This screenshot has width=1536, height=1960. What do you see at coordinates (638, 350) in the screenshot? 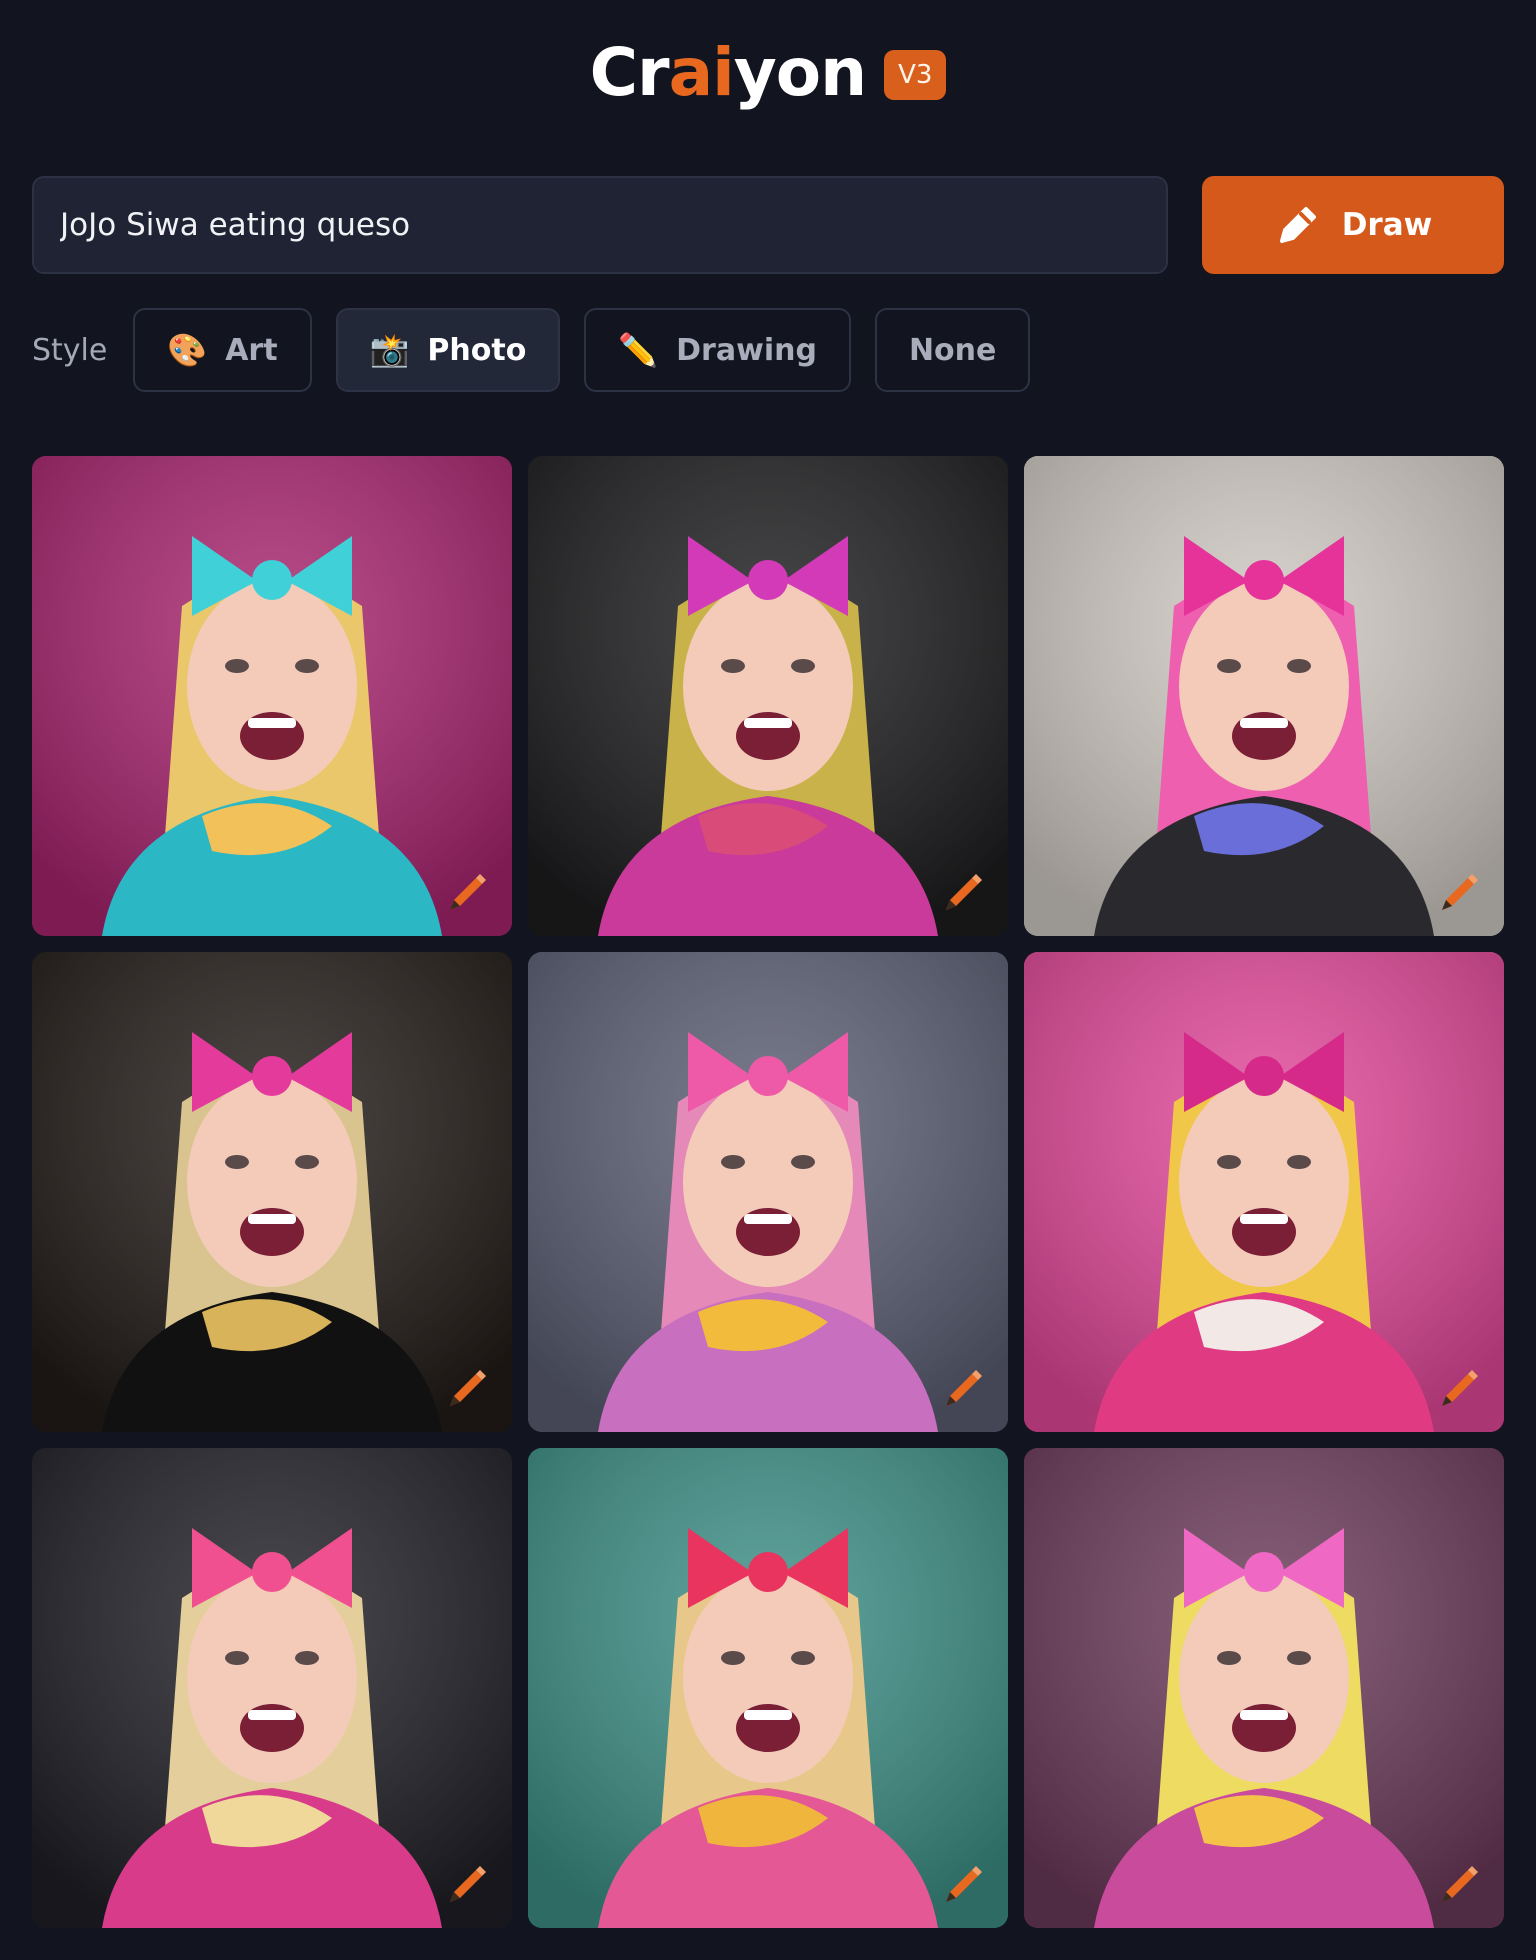
I see `pencil-emoji-icon: ✏️` at bounding box center [638, 350].